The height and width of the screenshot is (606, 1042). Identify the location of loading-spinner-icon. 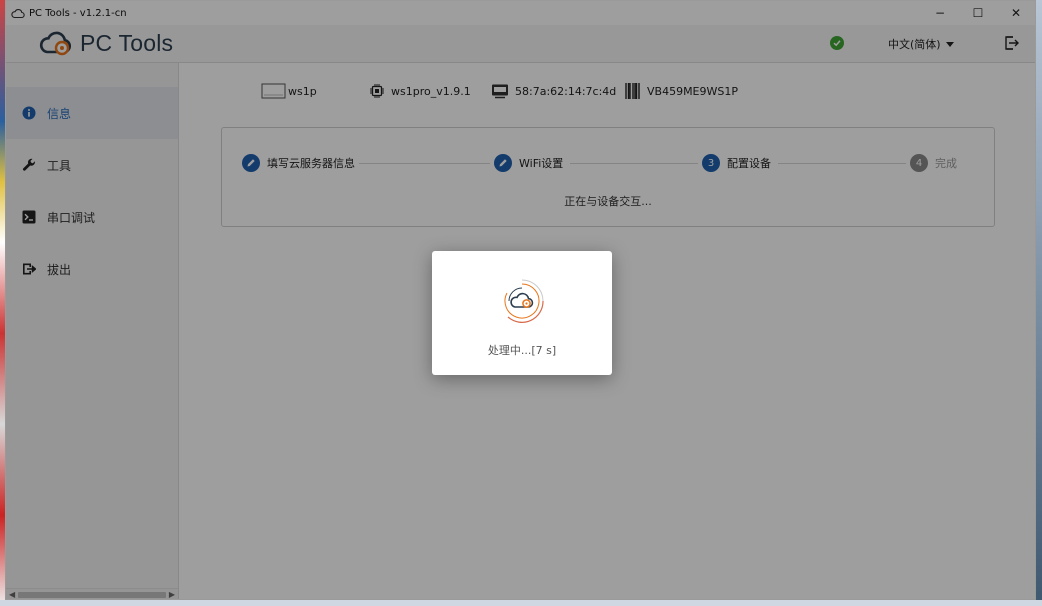
(524, 301).